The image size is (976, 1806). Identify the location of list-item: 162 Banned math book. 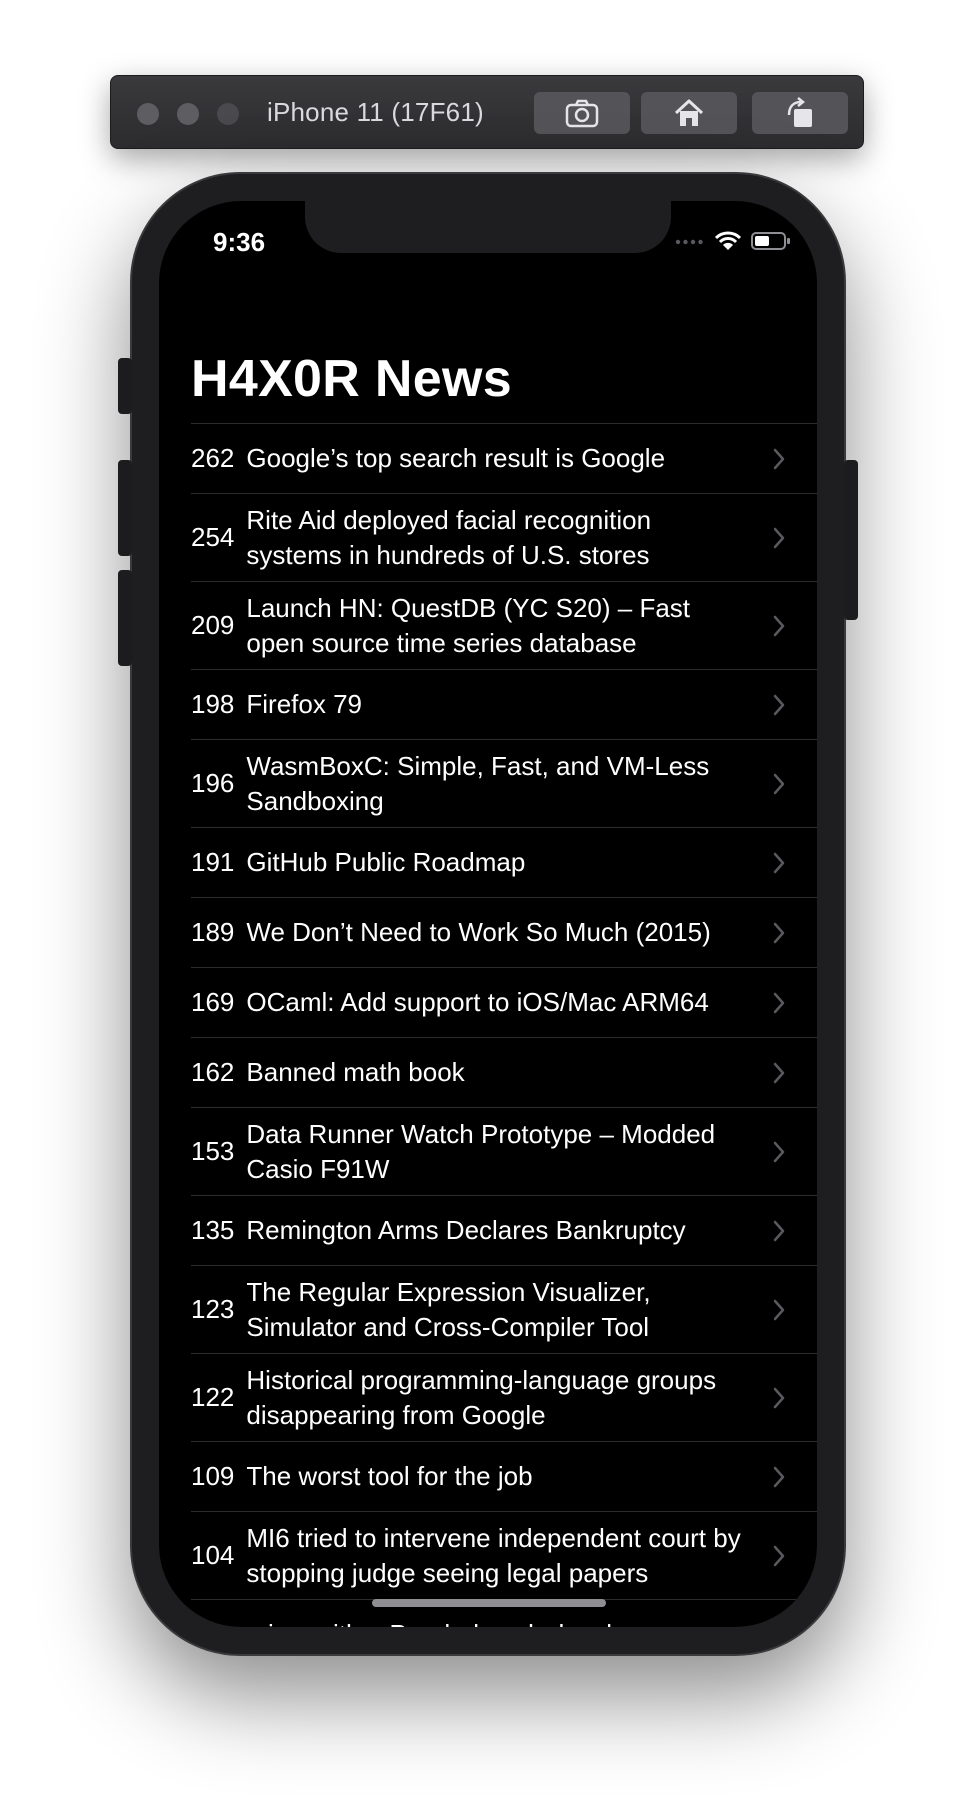
(504, 1072).